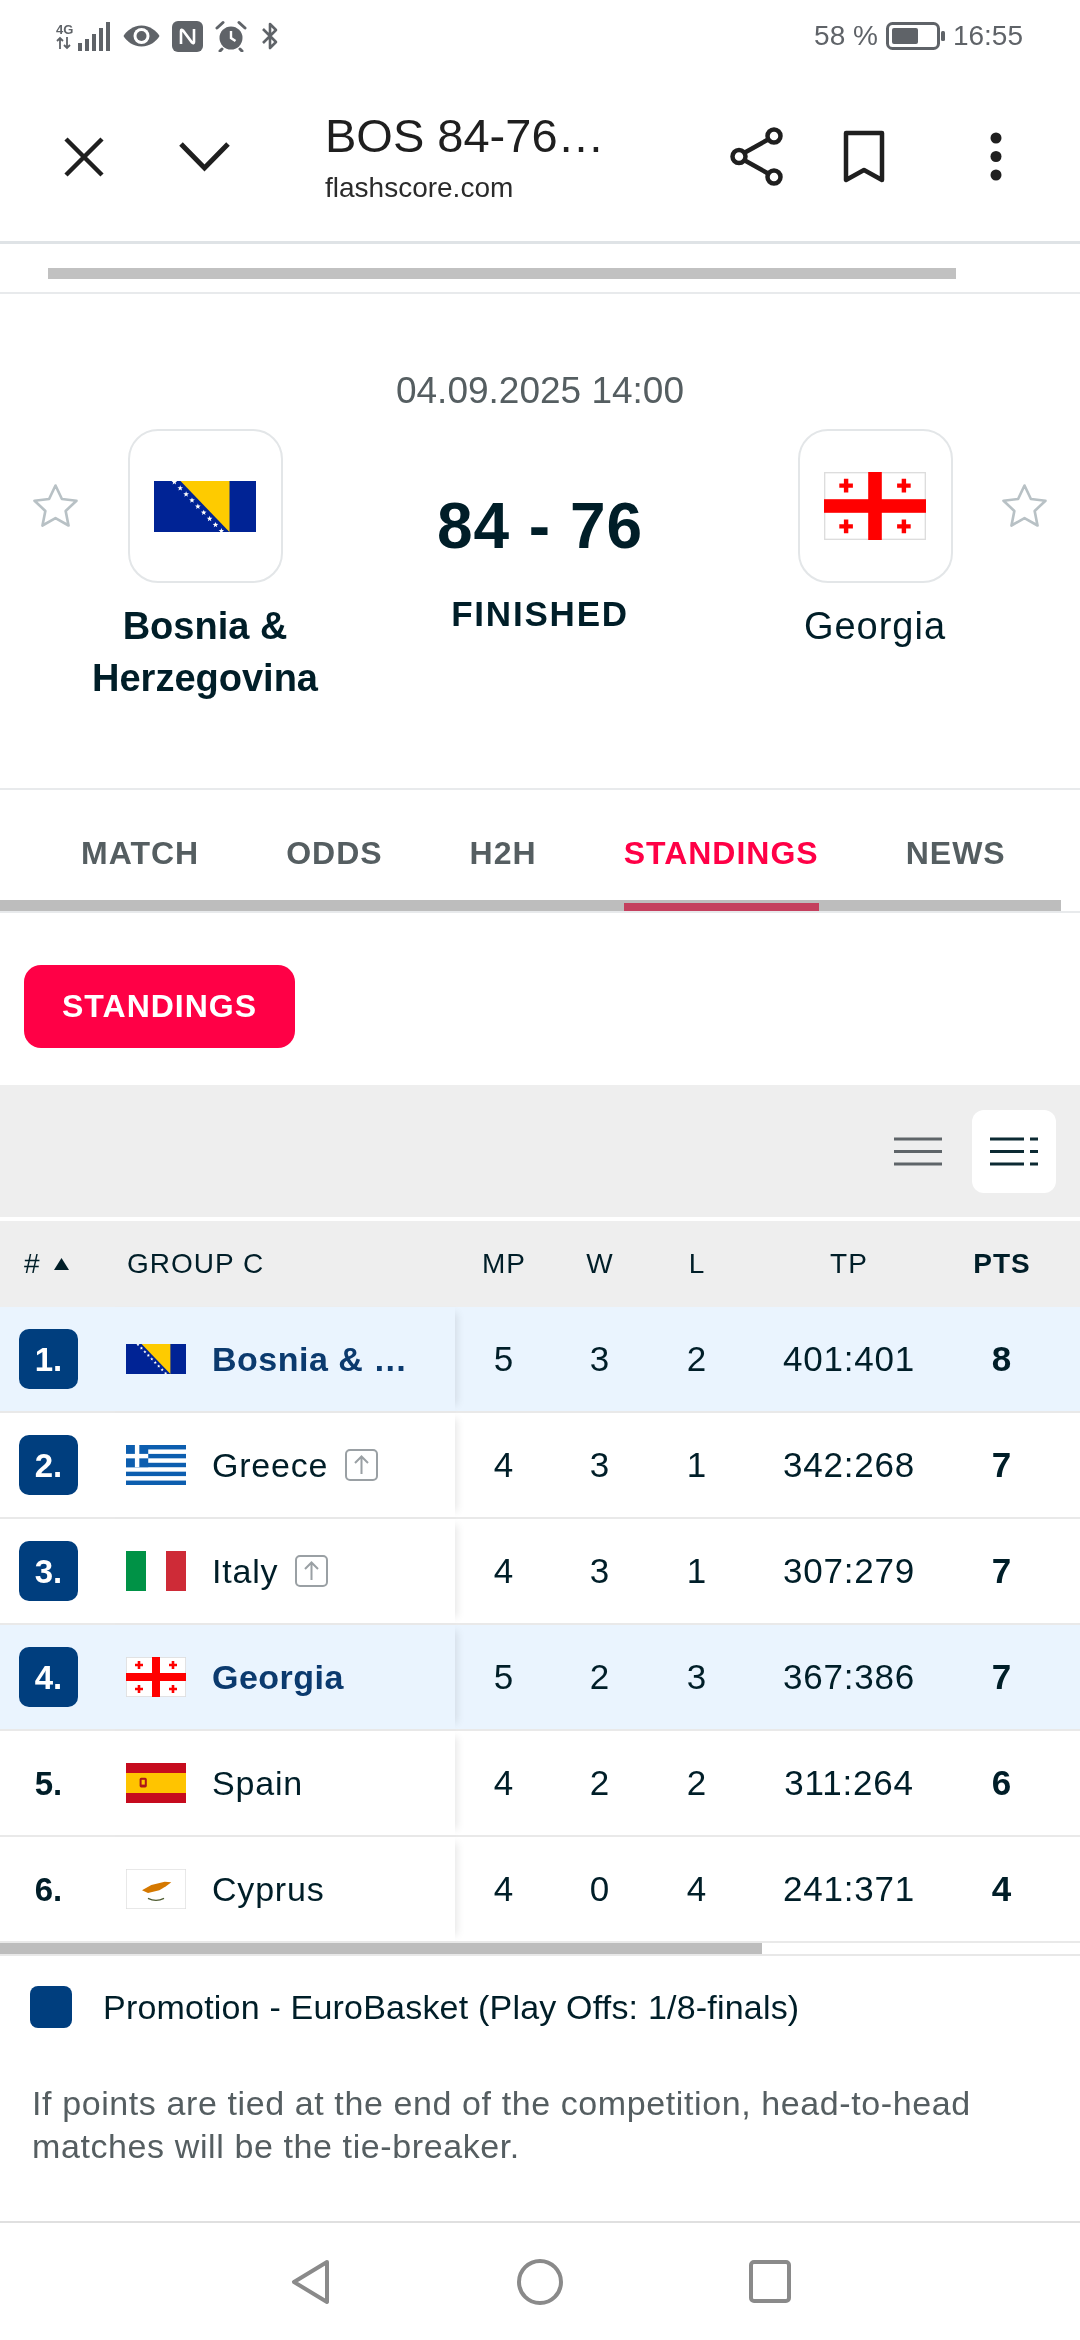 This screenshot has width=1080, height=2340. Describe the element at coordinates (955, 850) in the screenshot. I see `tab: NEWS` at that location.